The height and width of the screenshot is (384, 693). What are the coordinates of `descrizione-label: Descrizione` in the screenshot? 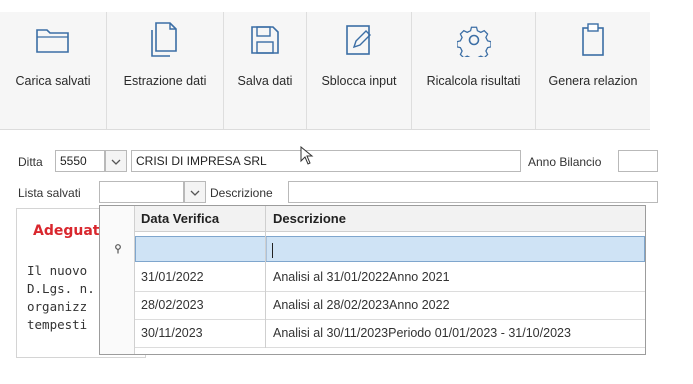 It's located at (241, 193).